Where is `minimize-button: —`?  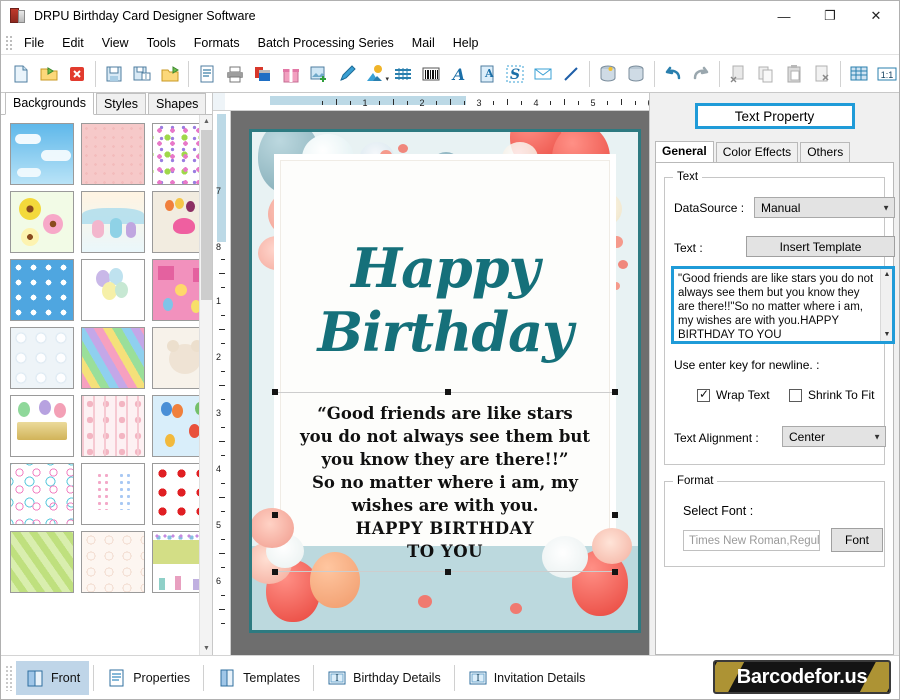
minimize-button: — is located at coordinates (784, 16).